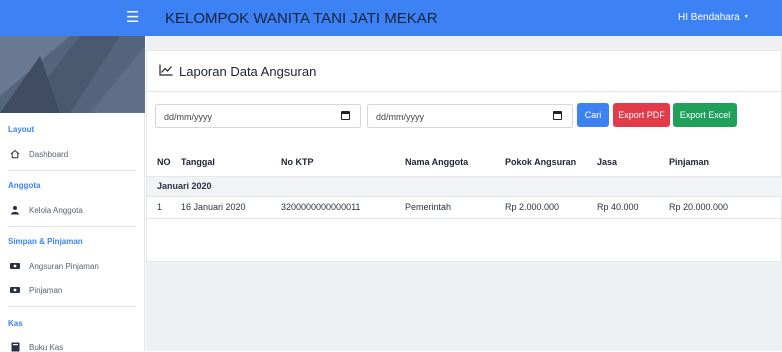 Image resolution: width=782 pixels, height=352 pixels. What do you see at coordinates (551, 163) in the screenshot?
I see `column-header-pokok-angsuran: Pokok Angsuran` at bounding box center [551, 163].